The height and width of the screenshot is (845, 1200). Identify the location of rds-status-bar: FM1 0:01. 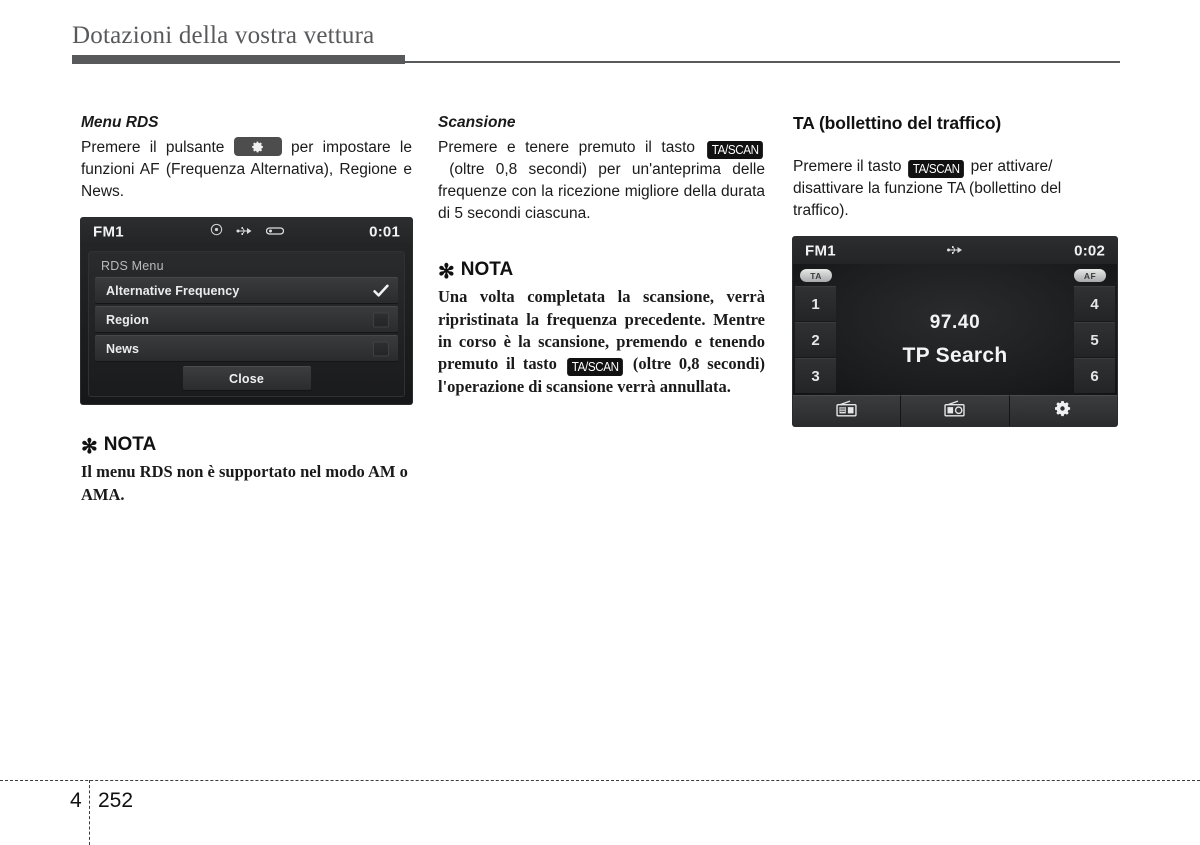
(246, 232).